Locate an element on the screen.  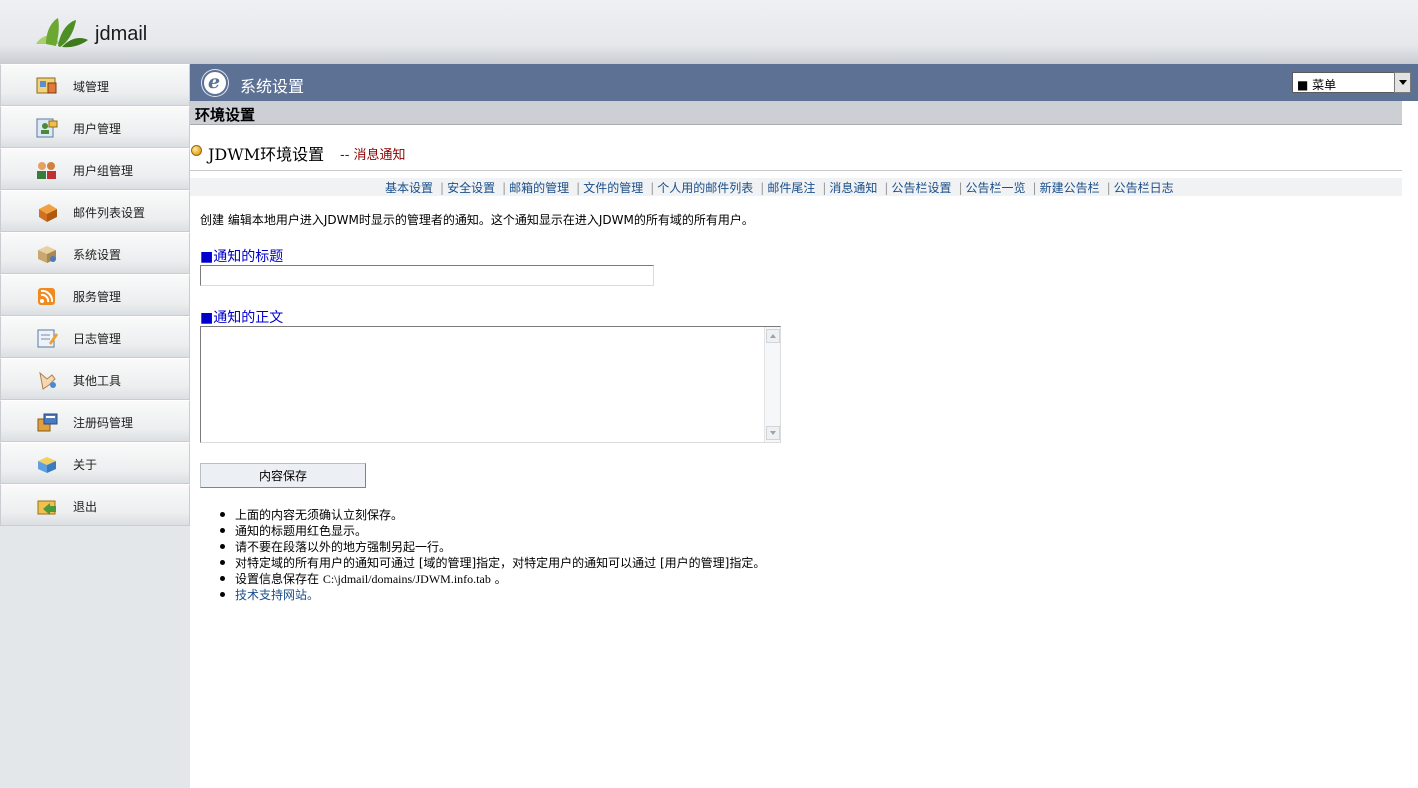
sidebar-item-label: 注册码管理 is located at coordinates (103, 423).